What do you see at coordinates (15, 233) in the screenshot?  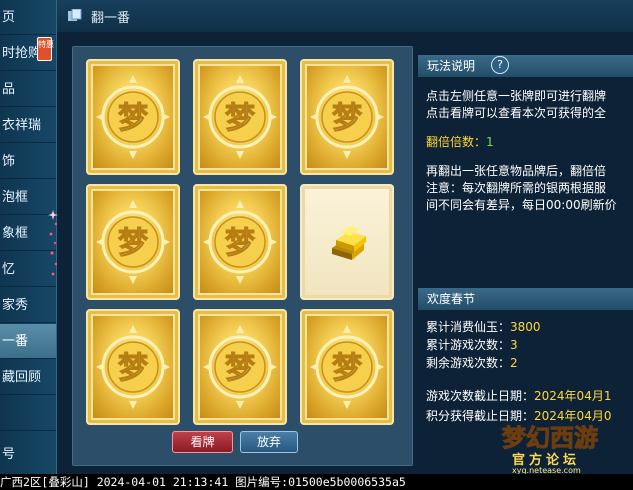 I see `sidebar-item-label: 象框` at bounding box center [15, 233].